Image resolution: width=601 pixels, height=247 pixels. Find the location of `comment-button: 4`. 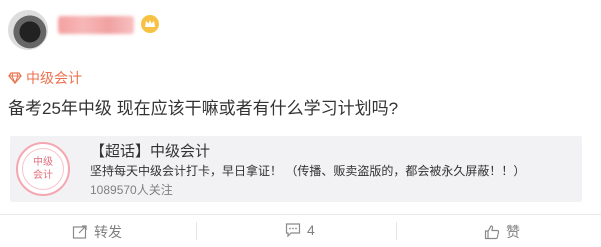

comment-button: 4 is located at coordinates (300, 230).